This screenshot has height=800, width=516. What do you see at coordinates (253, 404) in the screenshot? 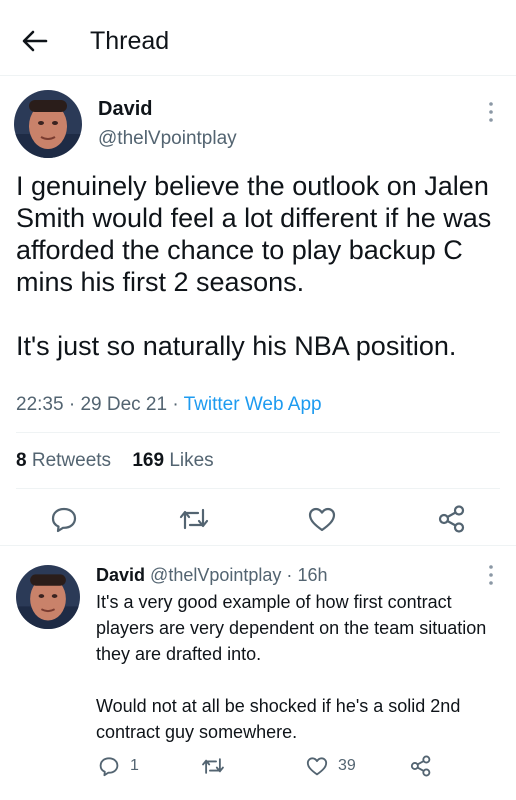
I see `tweet-source-link: Twitter Web App` at bounding box center [253, 404].